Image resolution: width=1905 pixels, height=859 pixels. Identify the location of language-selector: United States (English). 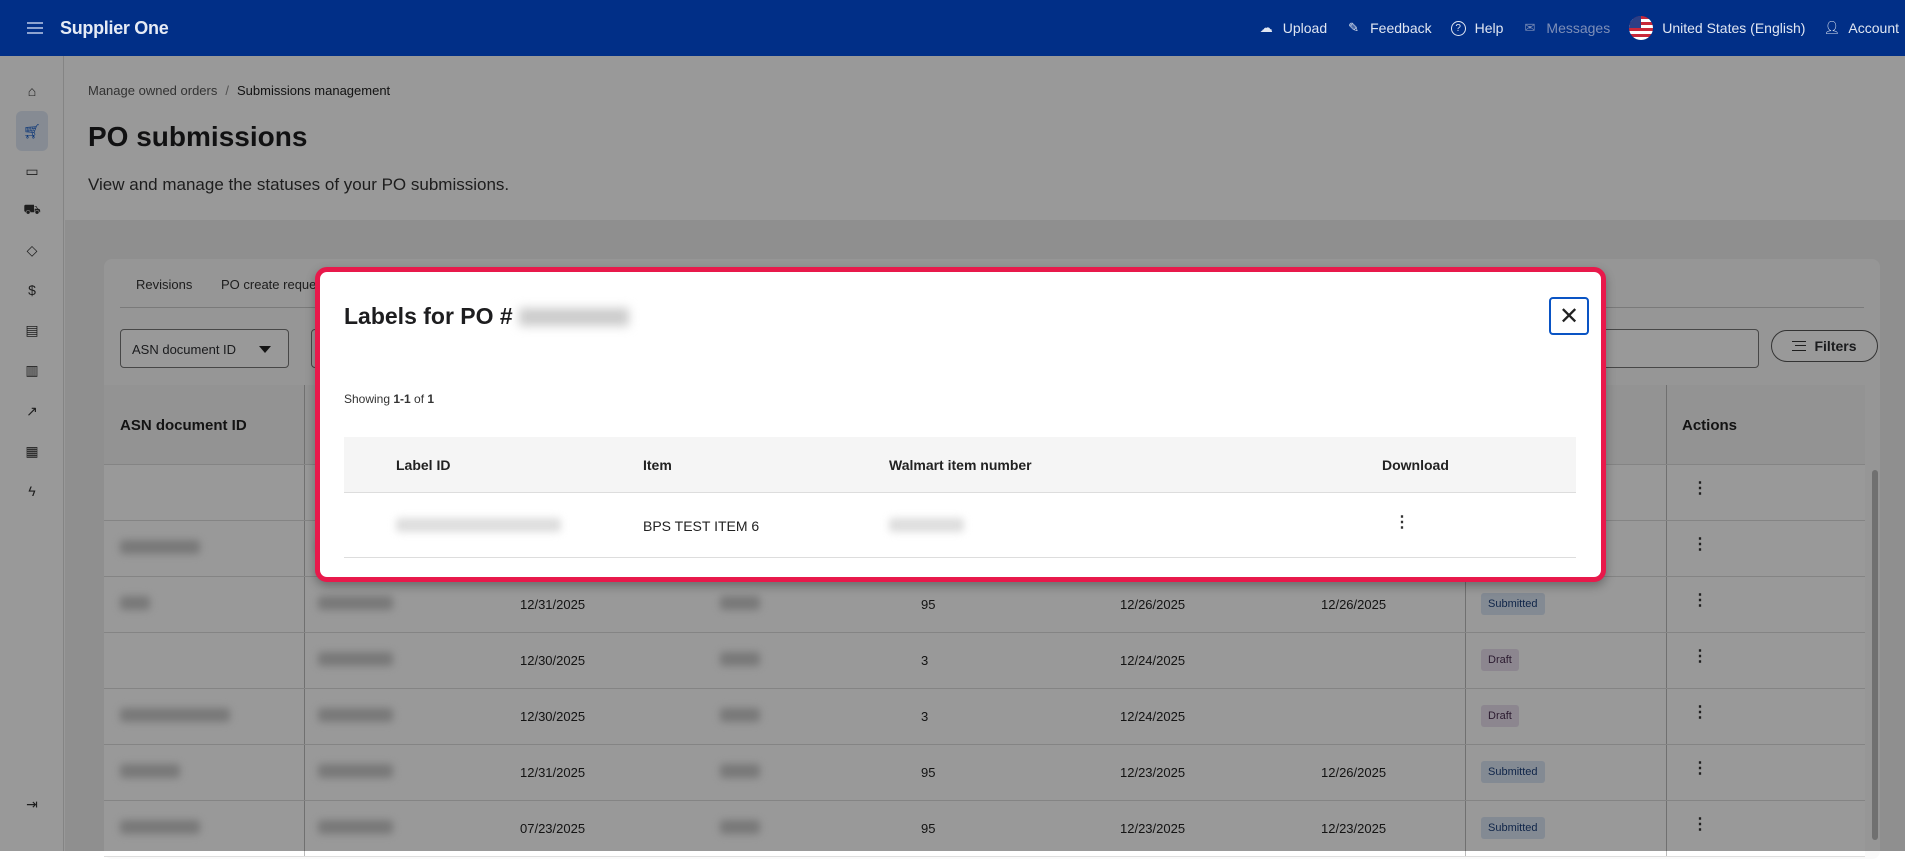
(1717, 28).